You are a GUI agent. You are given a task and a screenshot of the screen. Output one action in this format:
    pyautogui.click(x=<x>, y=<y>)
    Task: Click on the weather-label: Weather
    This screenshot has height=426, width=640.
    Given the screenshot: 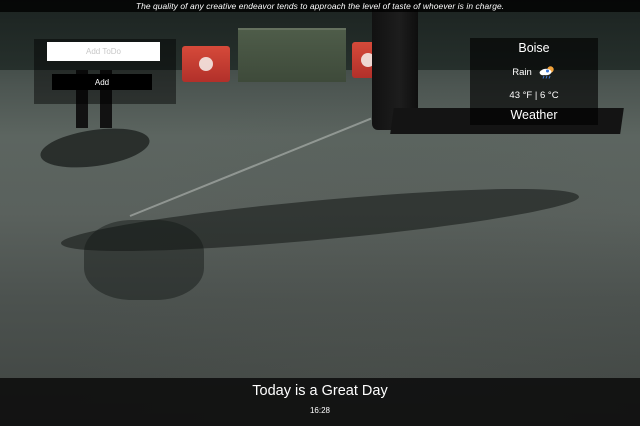 What is the action you would take?
    pyautogui.click(x=534, y=115)
    